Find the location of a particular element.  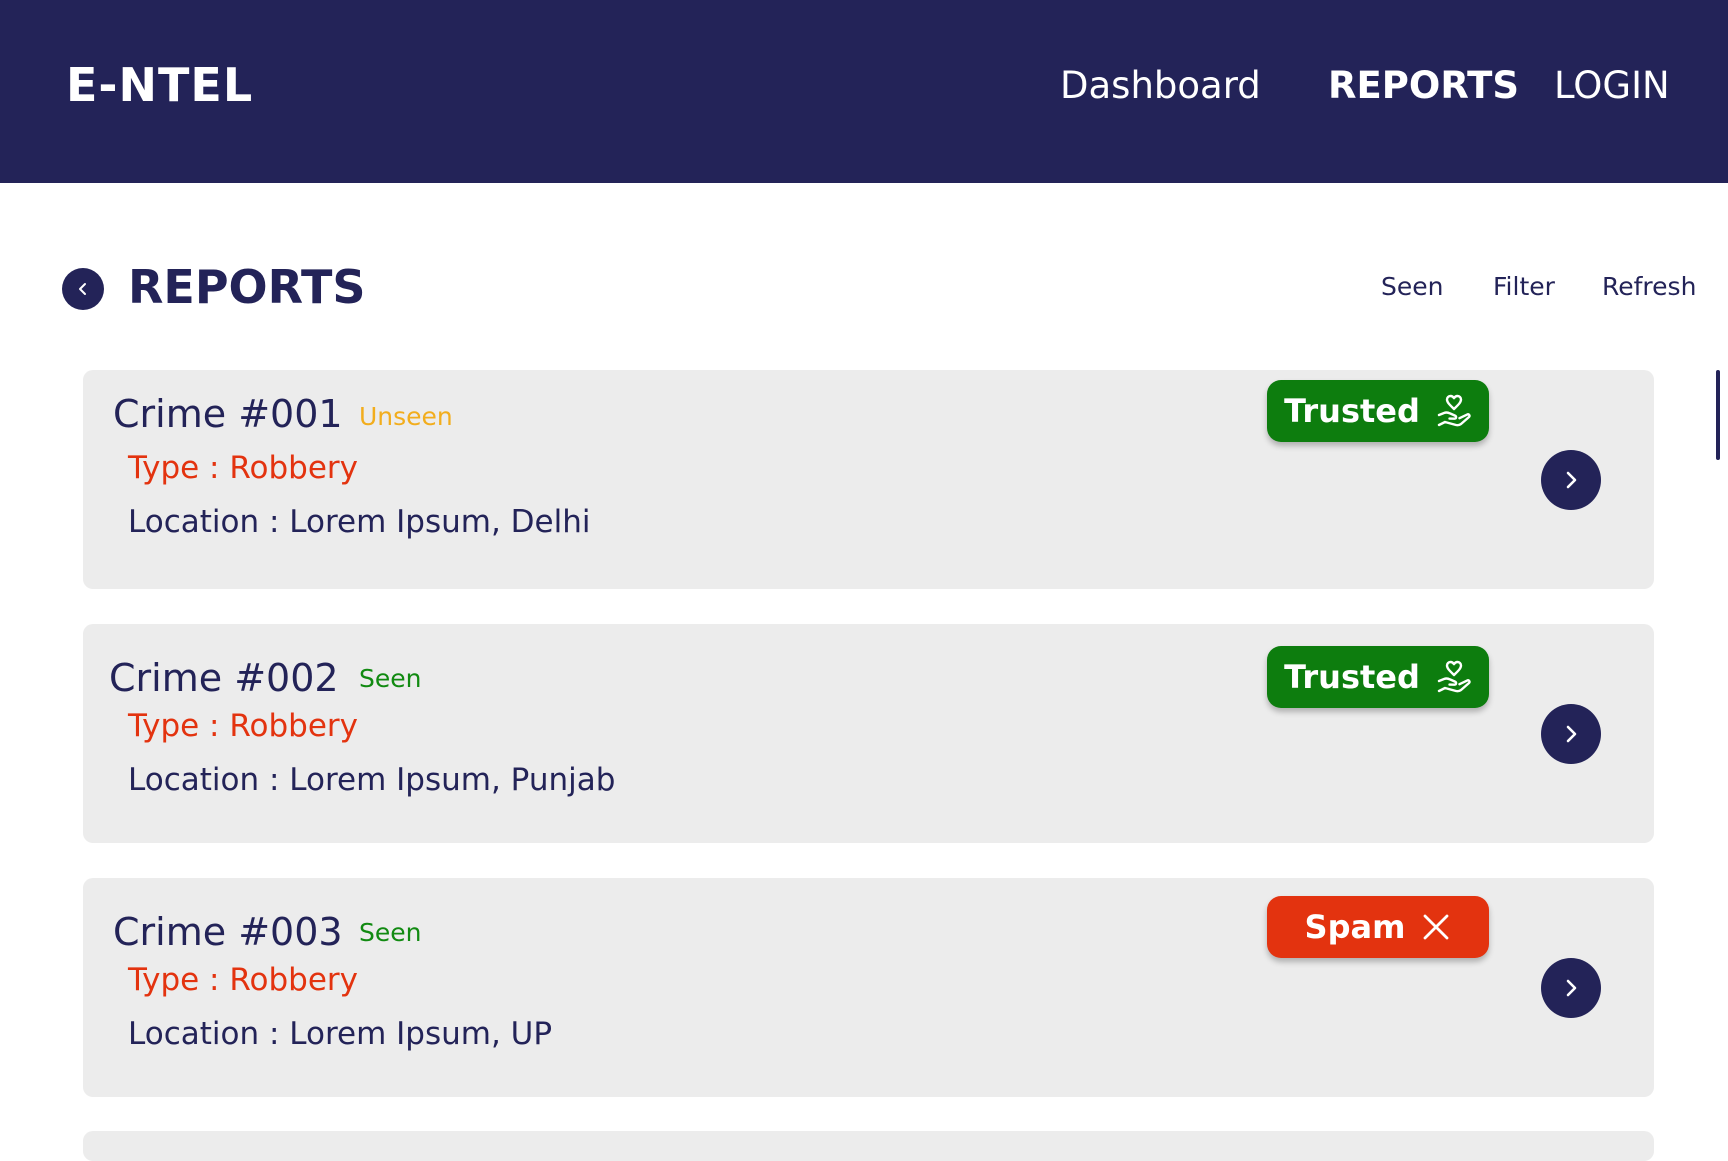

report-location: Location : Lorem Ipsum, Delhi is located at coordinates (359, 522).